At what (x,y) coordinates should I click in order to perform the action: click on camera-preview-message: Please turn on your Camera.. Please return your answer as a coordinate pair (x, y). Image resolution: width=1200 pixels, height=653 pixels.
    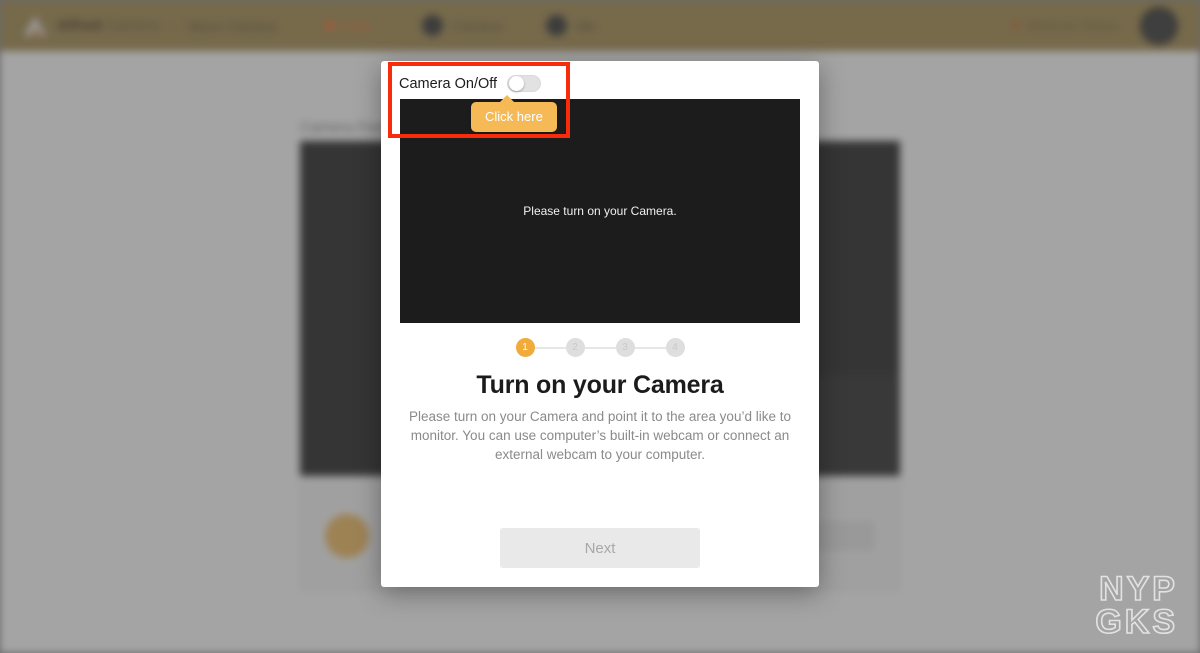
    Looking at the image, I should click on (600, 211).